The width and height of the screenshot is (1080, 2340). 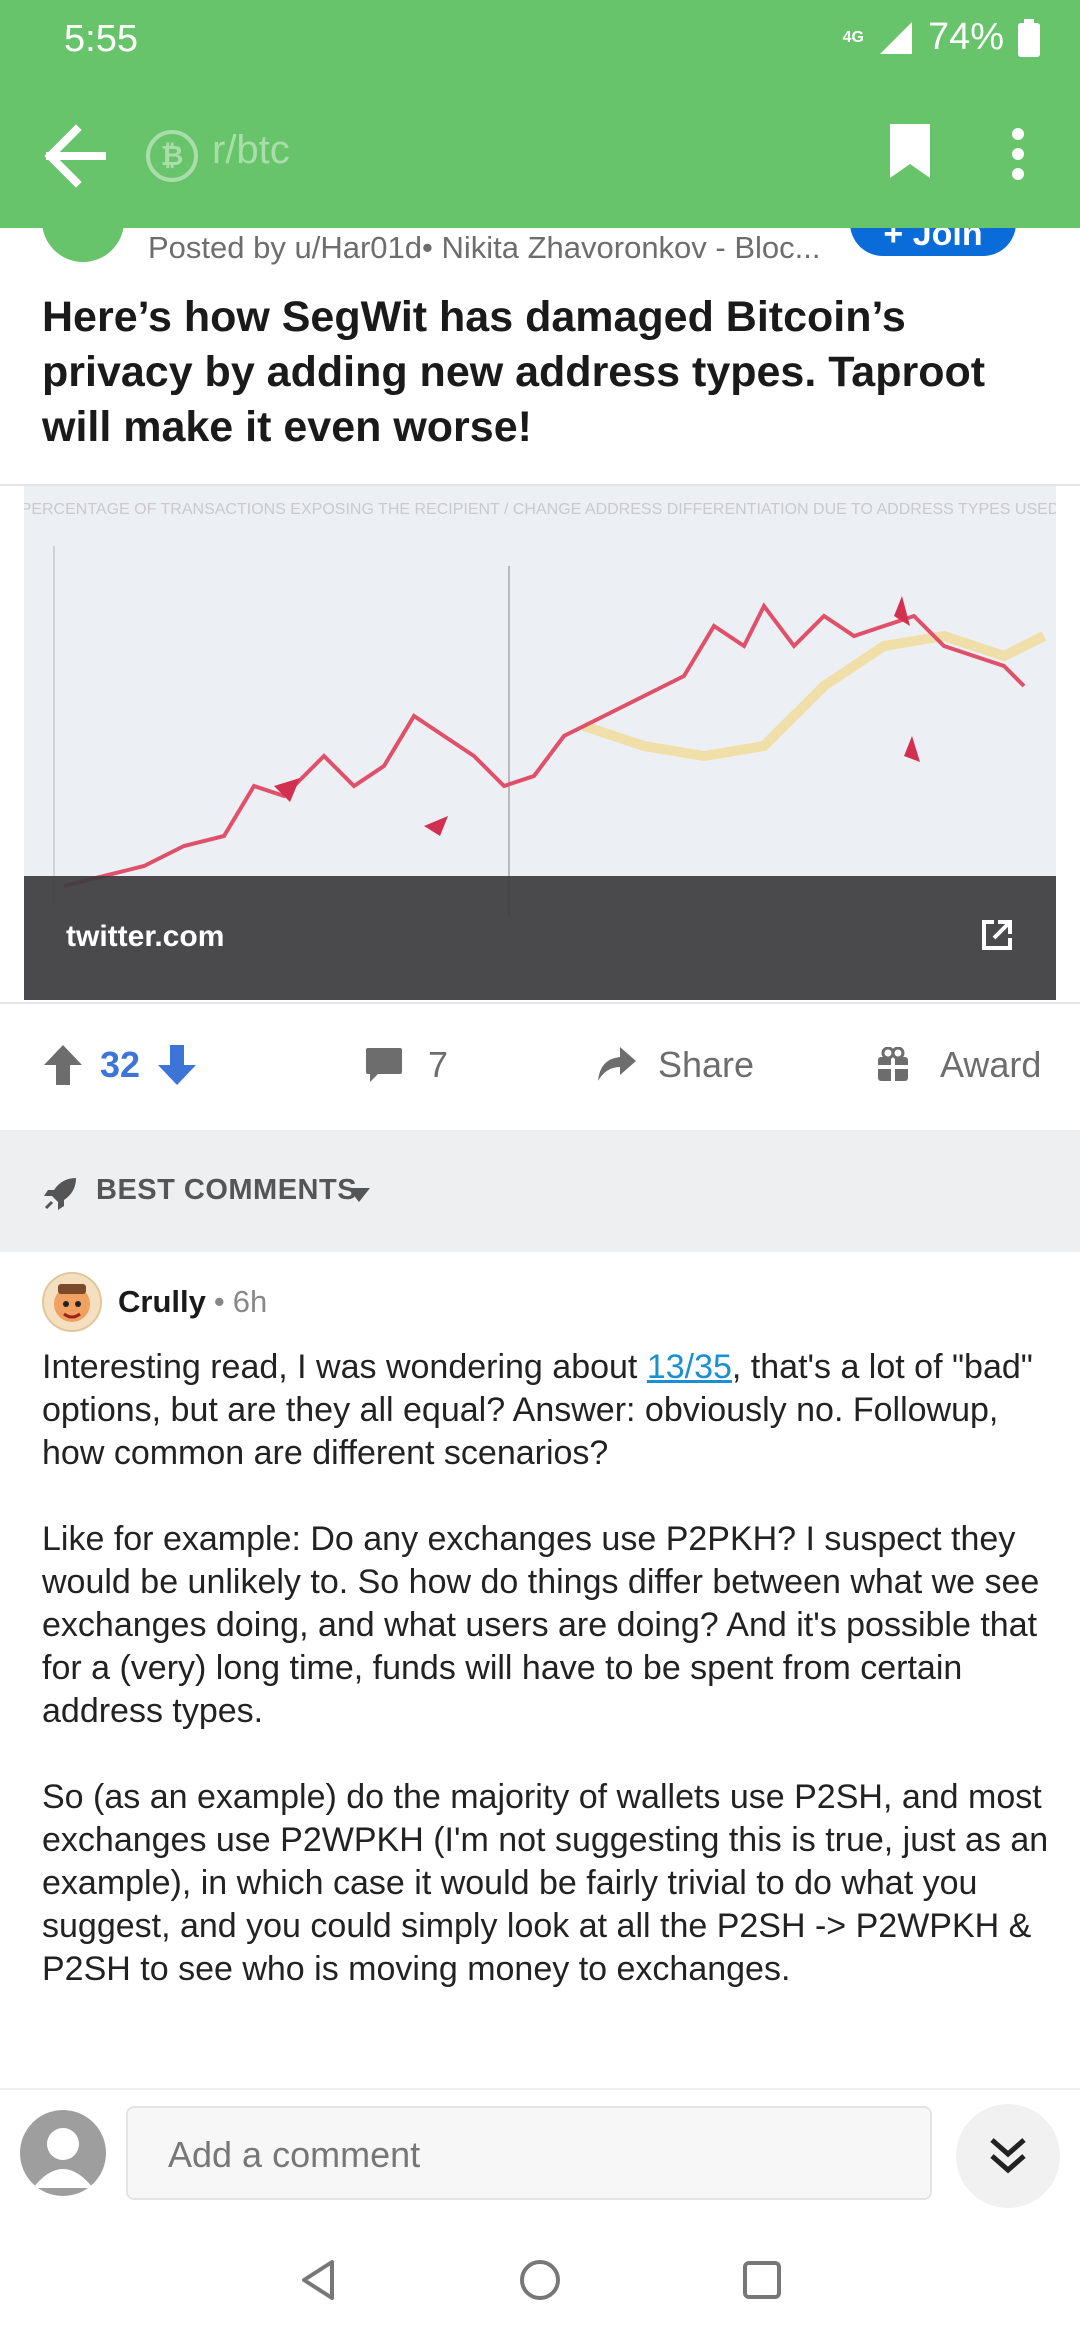 What do you see at coordinates (63, 1065) in the screenshot?
I see `upvote-arrow-icon` at bounding box center [63, 1065].